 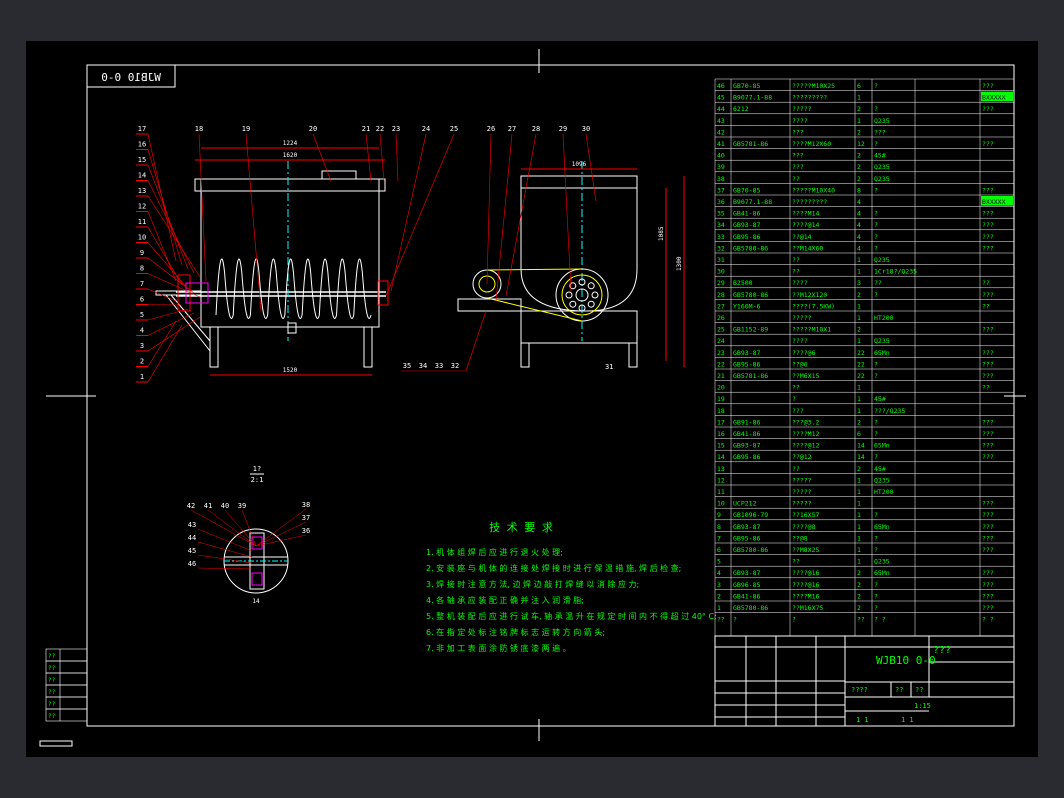 I want to click on bom-cell: 14, so click(x=721, y=457).